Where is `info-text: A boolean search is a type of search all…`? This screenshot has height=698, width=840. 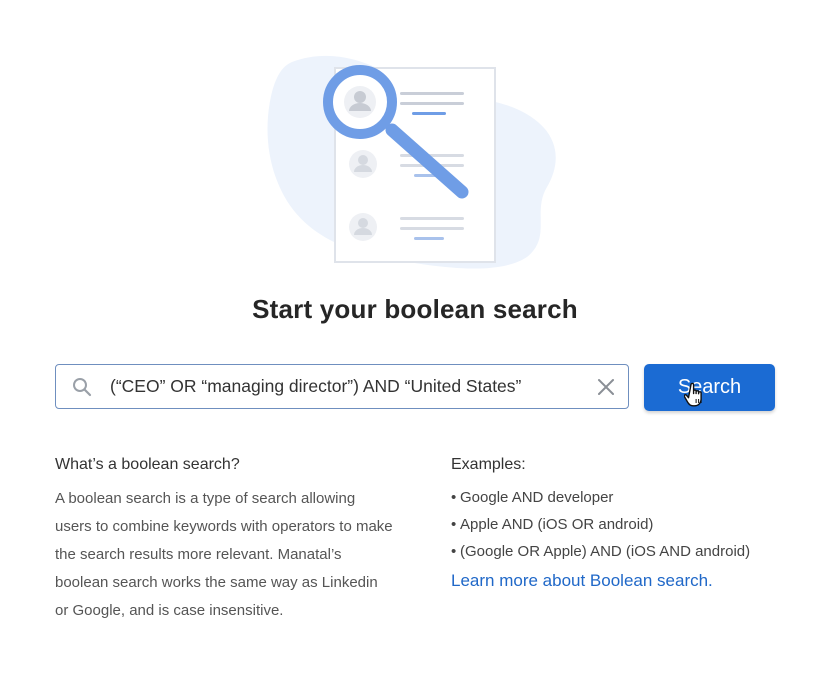
info-text: A boolean search is a type of search all… is located at coordinates (224, 554).